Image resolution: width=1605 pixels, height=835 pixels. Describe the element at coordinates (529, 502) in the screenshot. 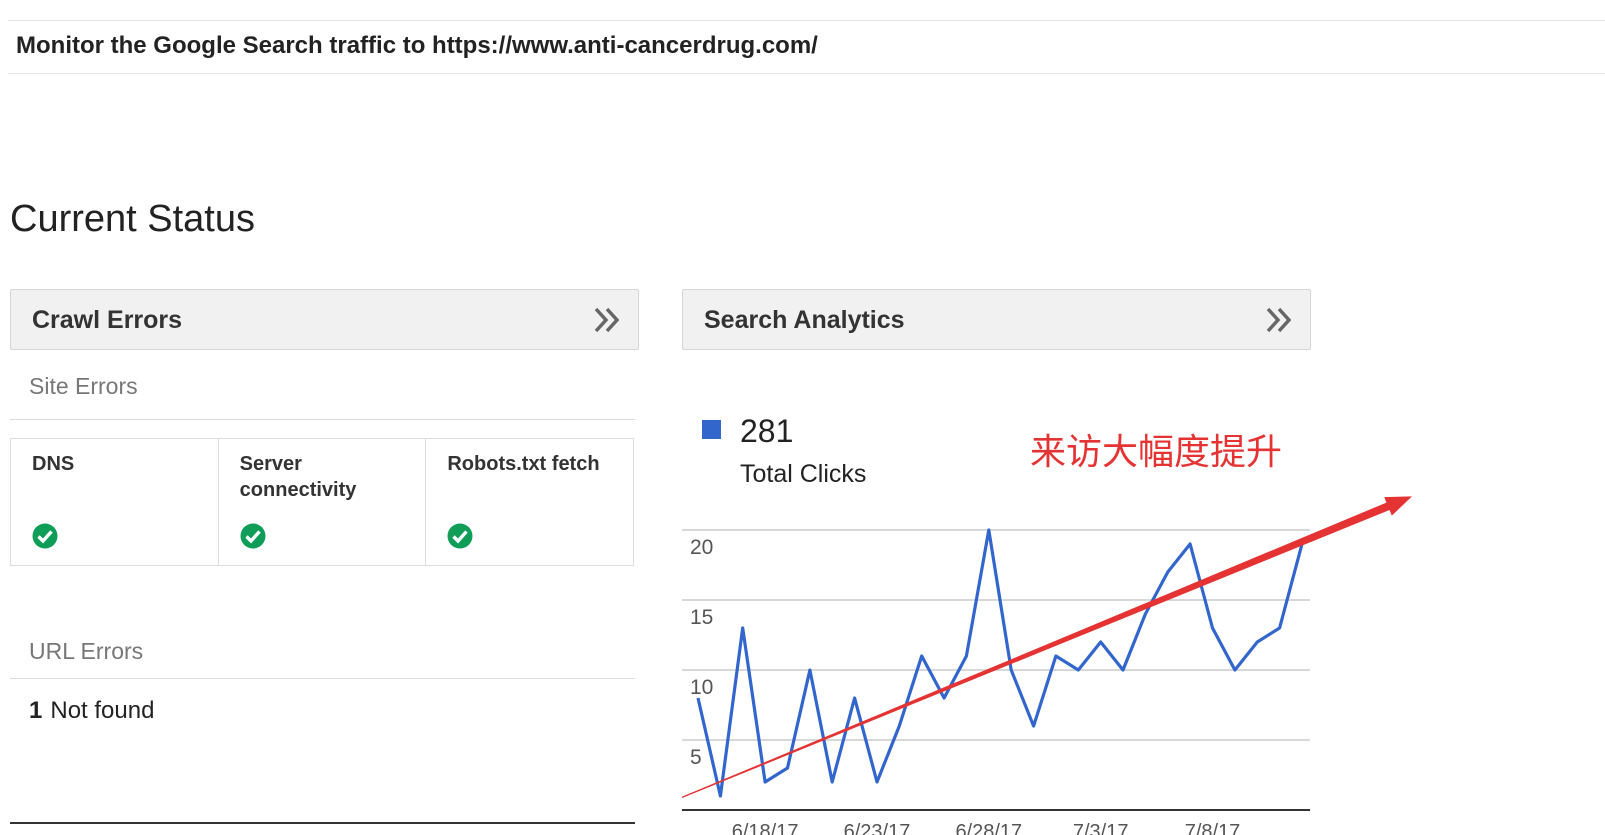

I see `robots-fetch-cell: Robots.txt fetch` at that location.